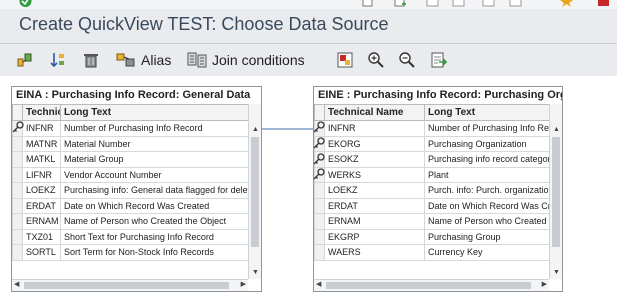  Describe the element at coordinates (431, 252) in the screenshot. I see `table-row: WAERS Currency Key` at that location.